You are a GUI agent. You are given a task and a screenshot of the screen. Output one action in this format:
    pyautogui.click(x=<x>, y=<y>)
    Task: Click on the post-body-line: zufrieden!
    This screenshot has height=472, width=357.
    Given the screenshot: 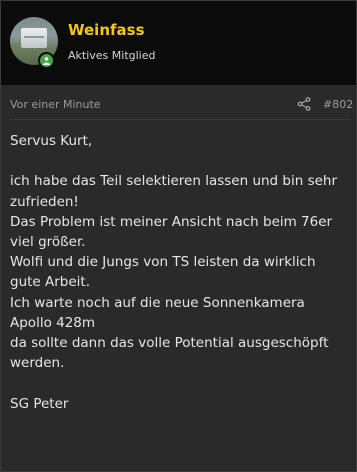 What is the action you would take?
    pyautogui.click(x=44, y=201)
    